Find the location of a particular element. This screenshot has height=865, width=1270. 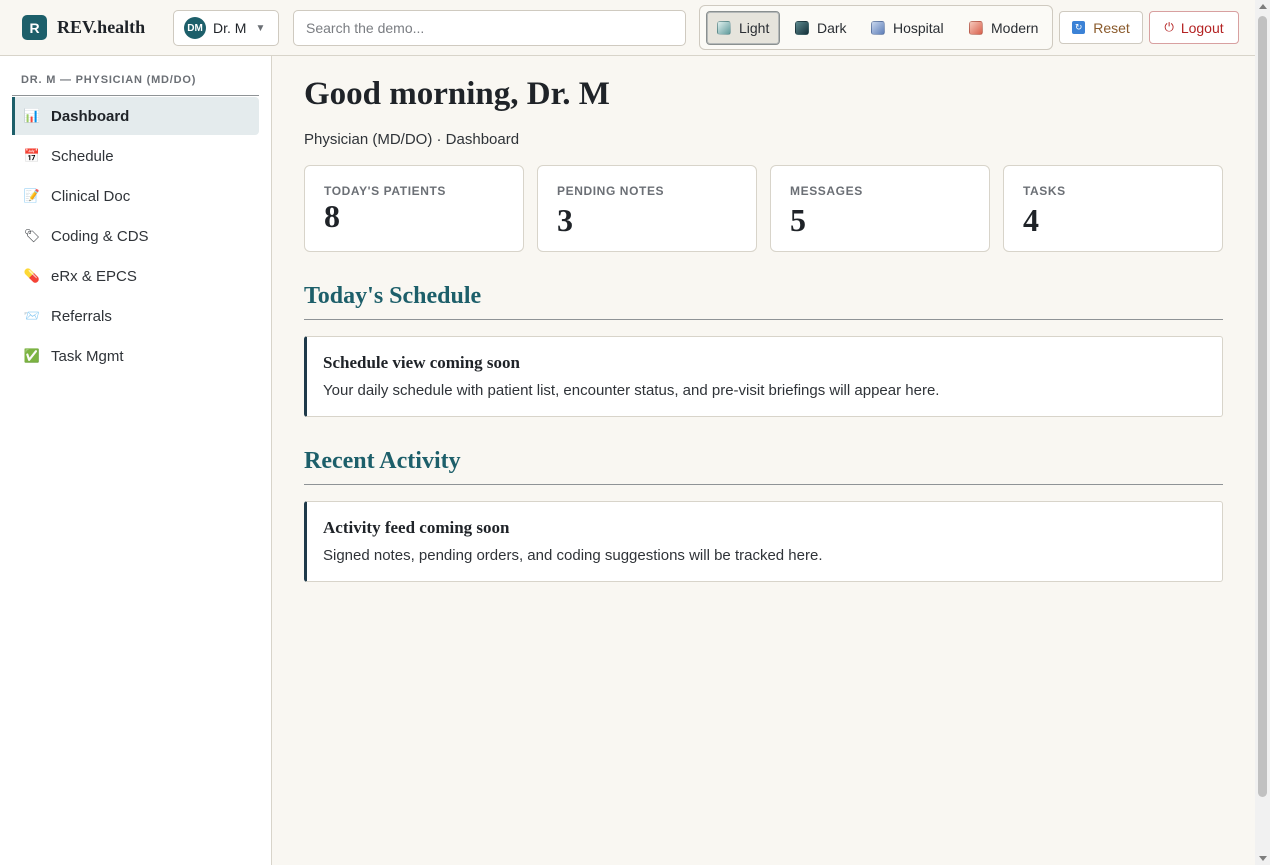

stat-label: TASKS is located at coordinates (1044, 191).